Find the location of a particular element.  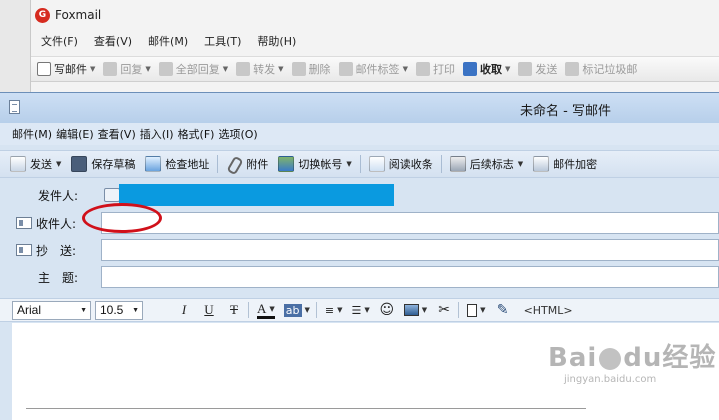

send-icon is located at coordinates (18, 164).